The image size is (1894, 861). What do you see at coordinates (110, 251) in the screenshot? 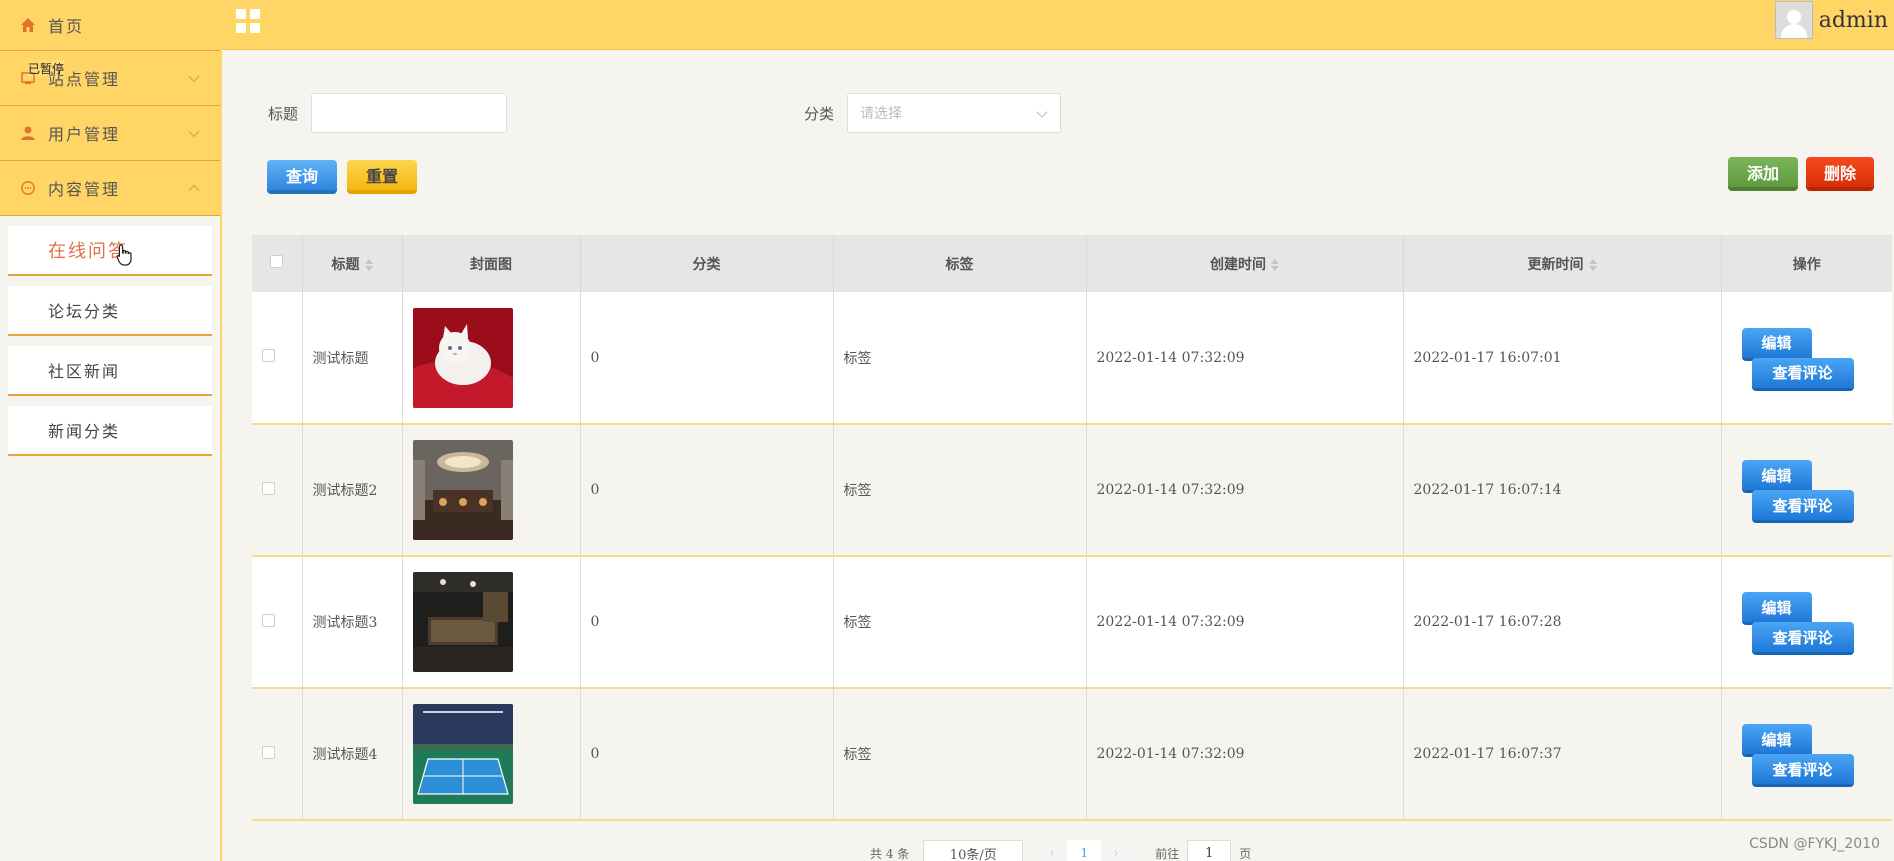
I see `submenu-online-qa: 在线问答` at bounding box center [110, 251].